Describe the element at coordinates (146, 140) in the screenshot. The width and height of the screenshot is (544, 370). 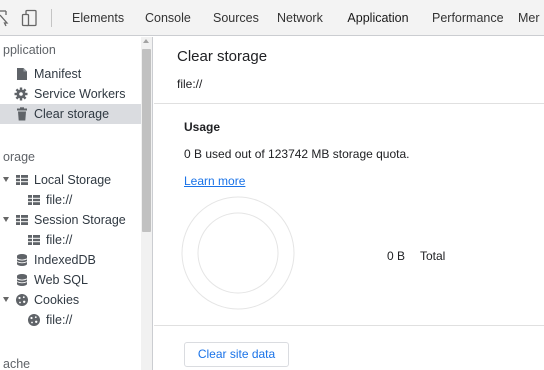
I see `scrollbar-thumb` at that location.